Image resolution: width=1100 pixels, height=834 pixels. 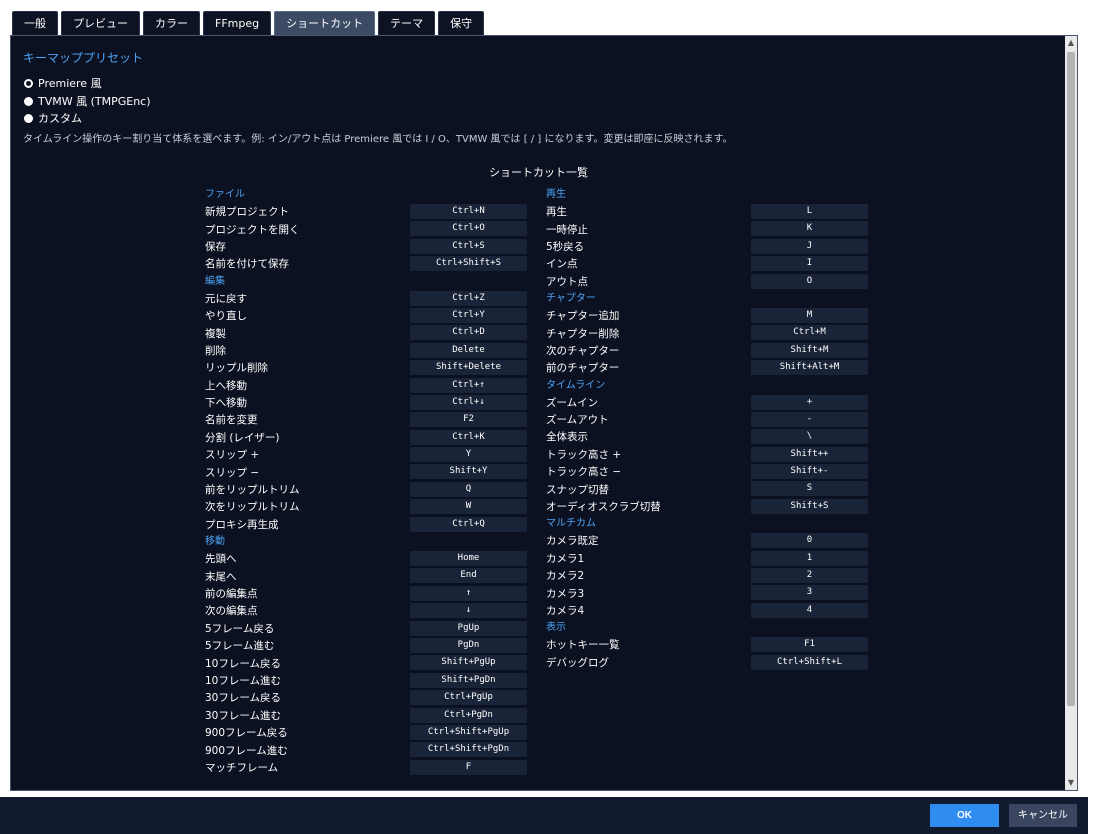 What do you see at coordinates (366, 489) in the screenshot?
I see `shortcut-row: 前をリップルトリム Q` at bounding box center [366, 489].